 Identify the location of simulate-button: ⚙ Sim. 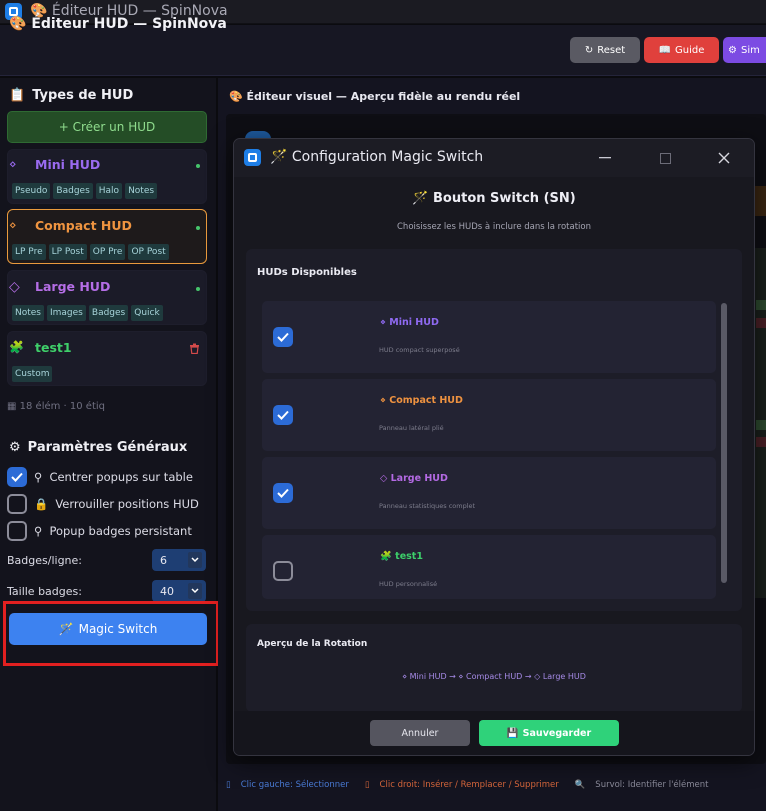
(744, 50).